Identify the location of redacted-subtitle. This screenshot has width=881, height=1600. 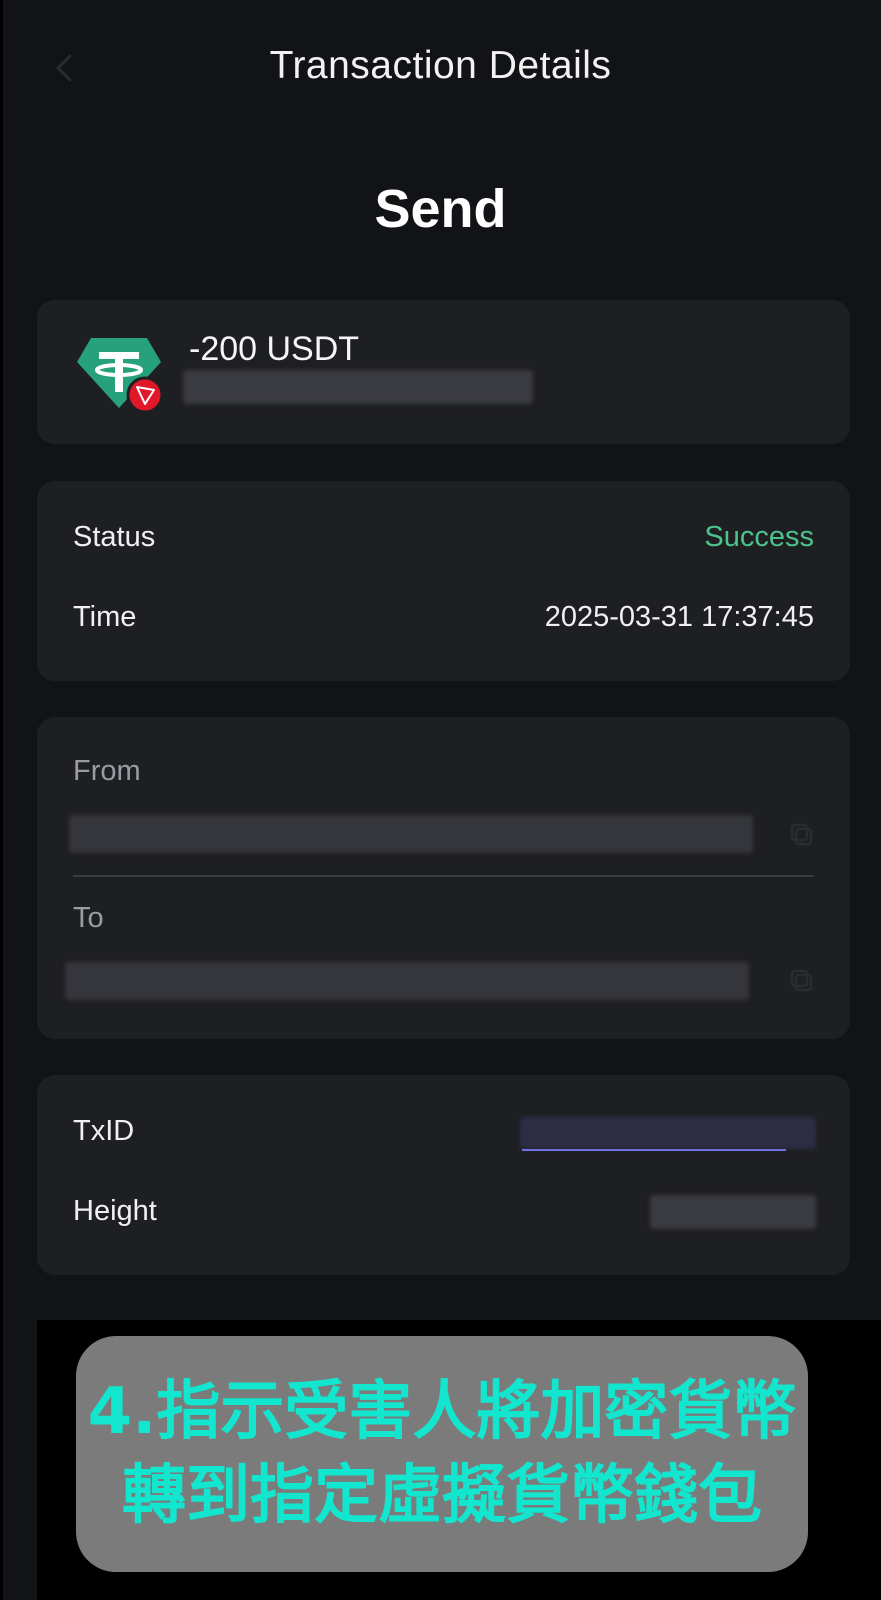
(358, 387).